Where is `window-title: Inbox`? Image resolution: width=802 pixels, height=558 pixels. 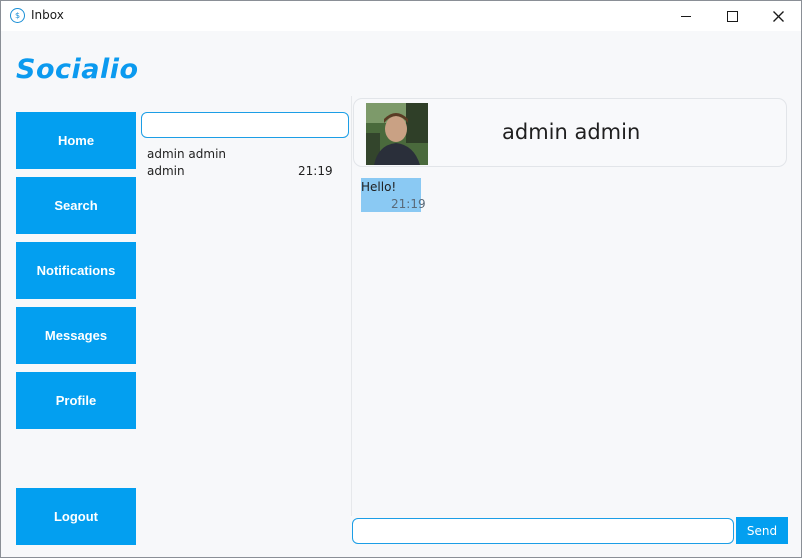 window-title: Inbox is located at coordinates (47, 15).